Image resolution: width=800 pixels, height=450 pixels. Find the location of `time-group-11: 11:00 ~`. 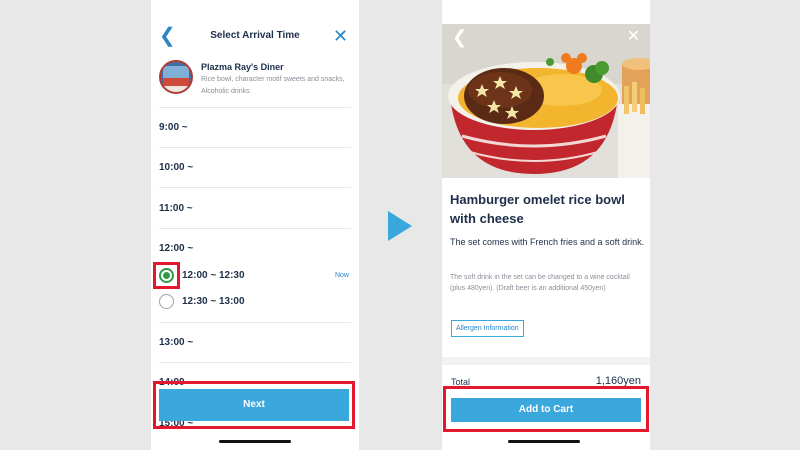

time-group-11: 11:00 ~ is located at coordinates (176, 208).